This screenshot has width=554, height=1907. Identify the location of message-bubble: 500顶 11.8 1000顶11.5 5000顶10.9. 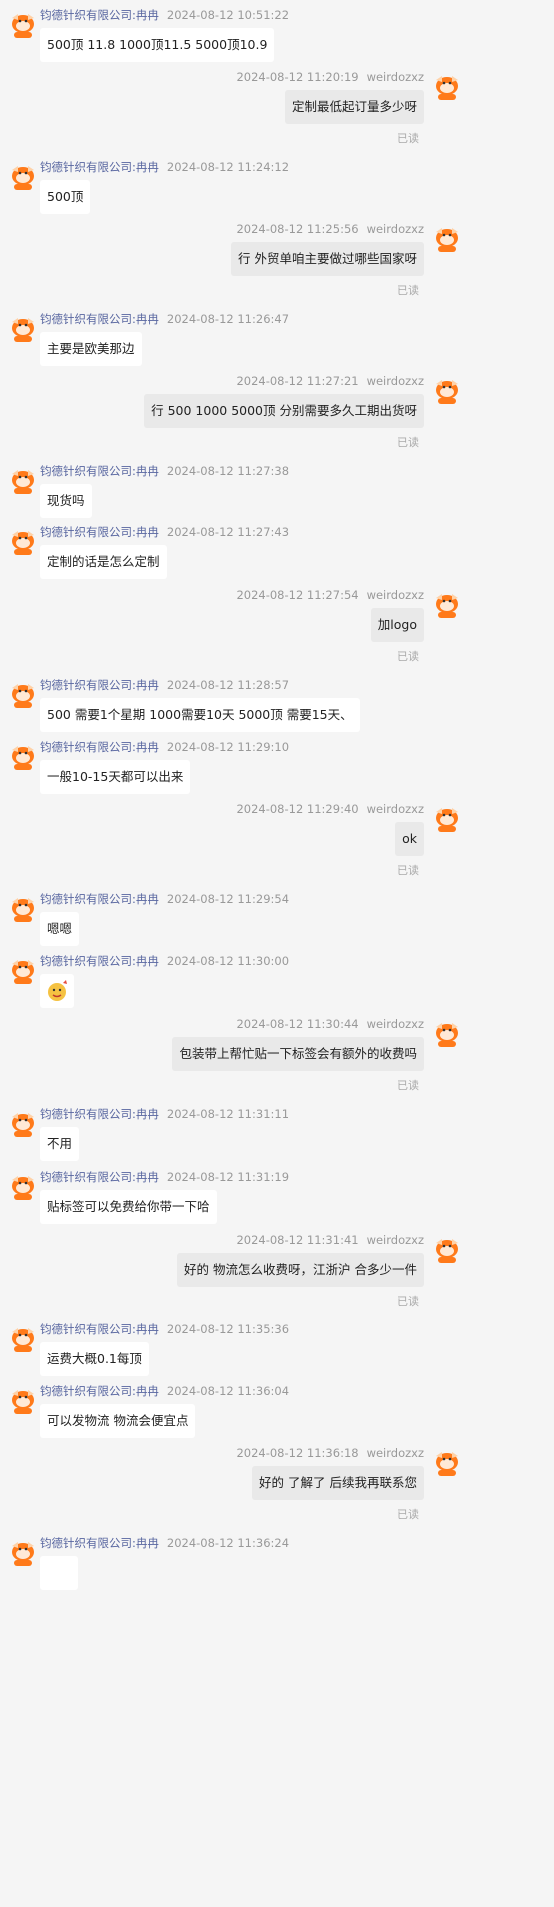
(157, 45).